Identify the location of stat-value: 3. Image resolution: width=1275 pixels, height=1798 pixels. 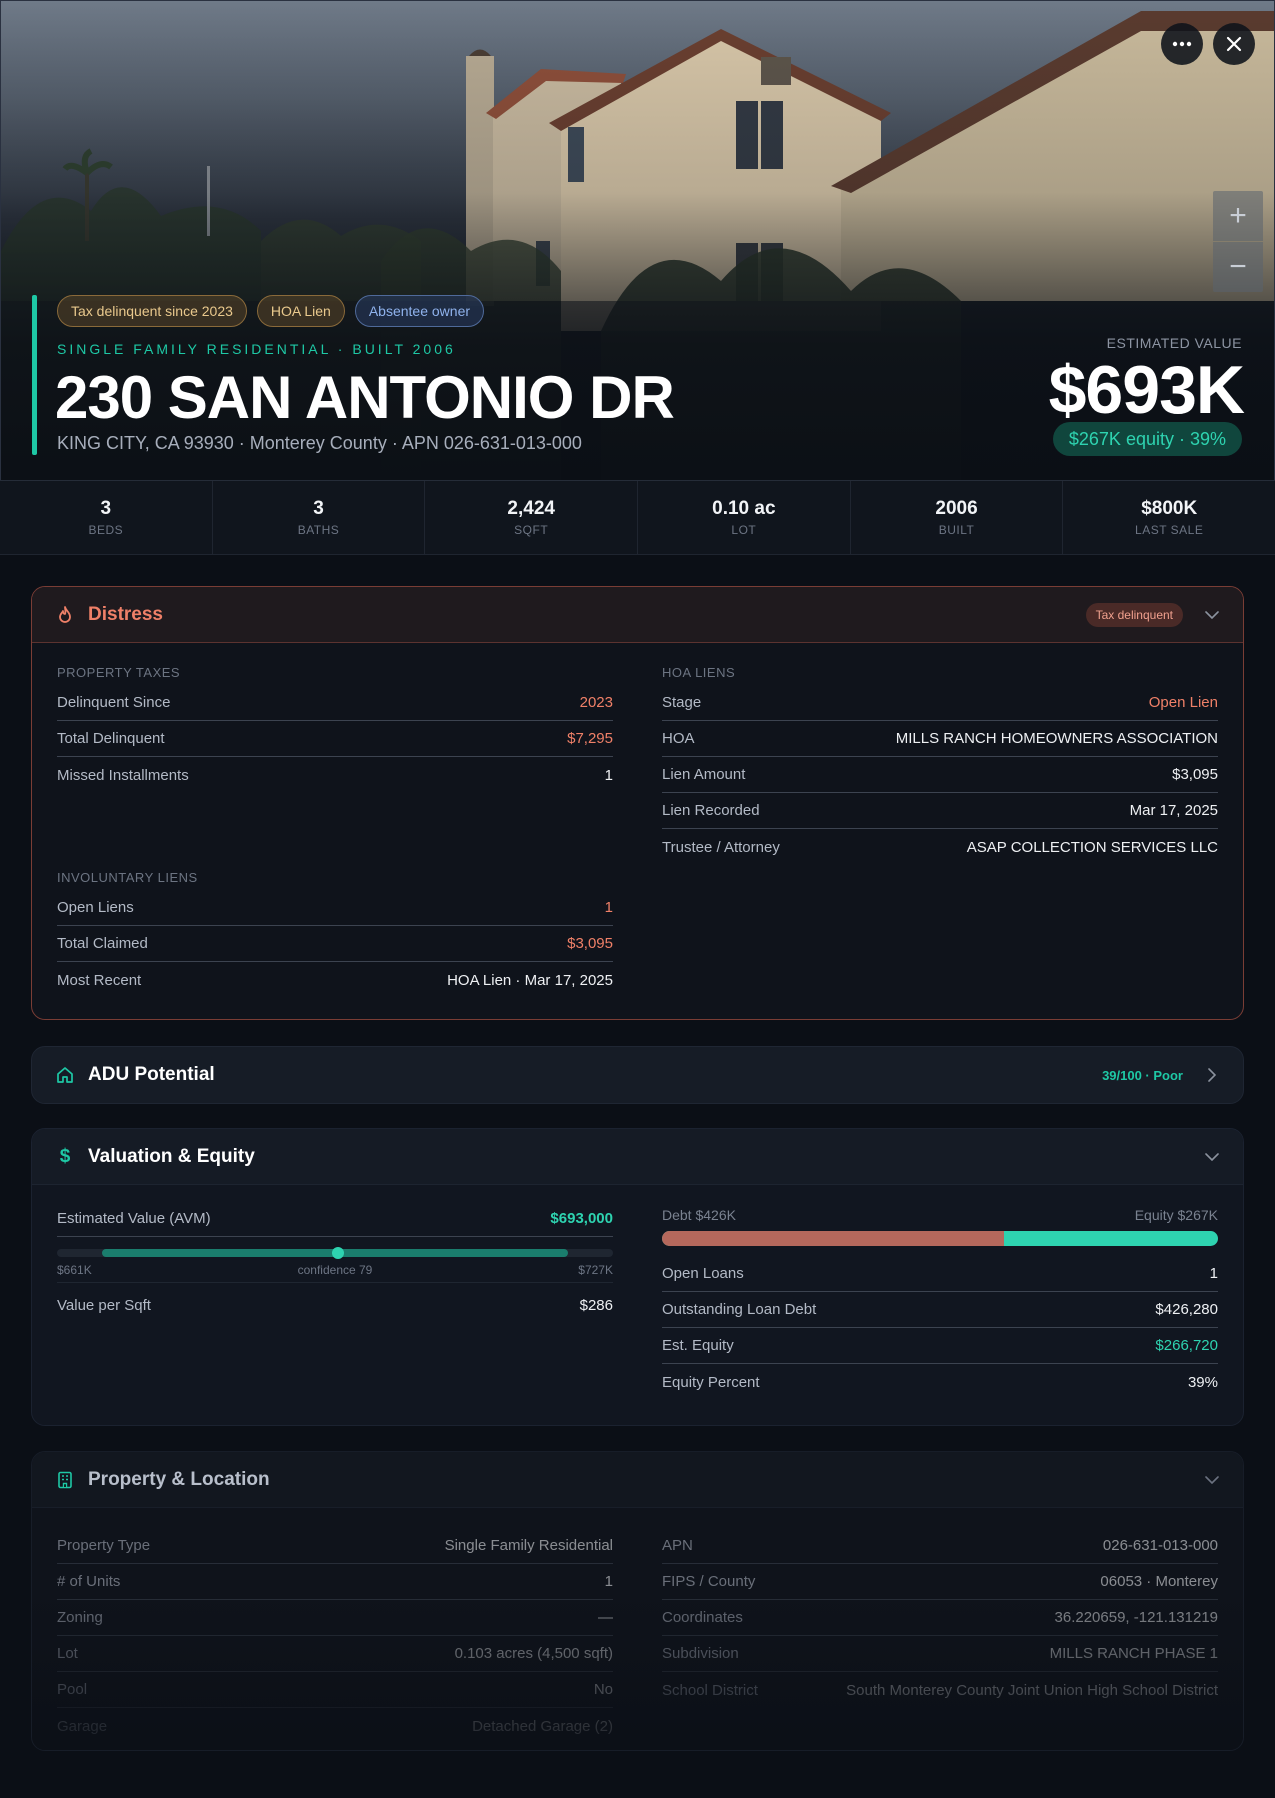
(318, 508).